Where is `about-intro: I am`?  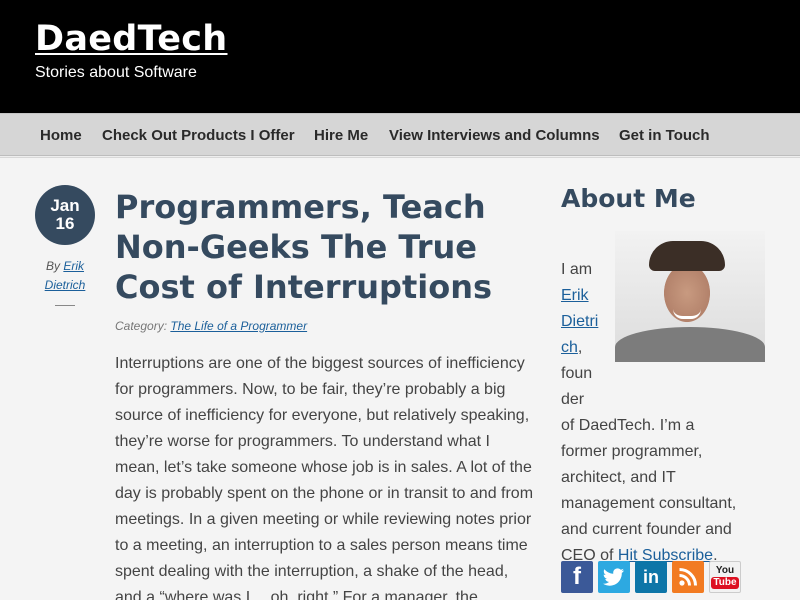
about-intro: I am is located at coordinates (577, 269).